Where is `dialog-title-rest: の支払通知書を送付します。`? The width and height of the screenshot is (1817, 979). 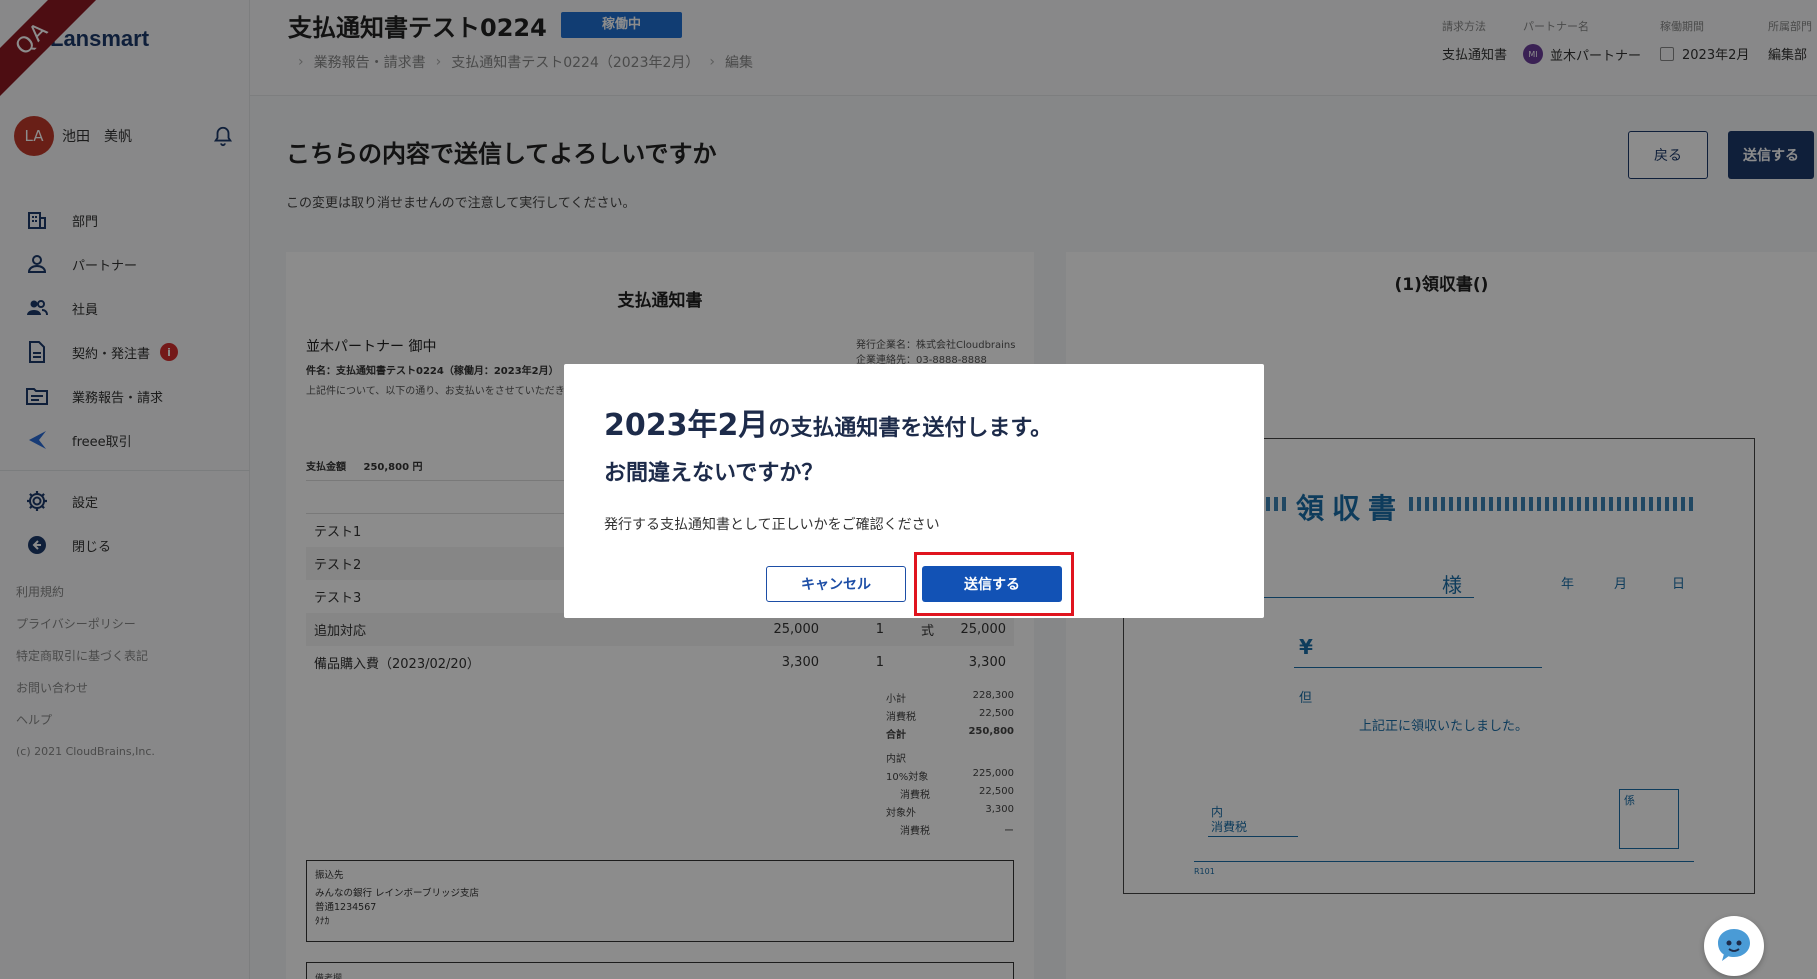 dialog-title-rest: の支払通知書を送付します。 is located at coordinates (910, 428).